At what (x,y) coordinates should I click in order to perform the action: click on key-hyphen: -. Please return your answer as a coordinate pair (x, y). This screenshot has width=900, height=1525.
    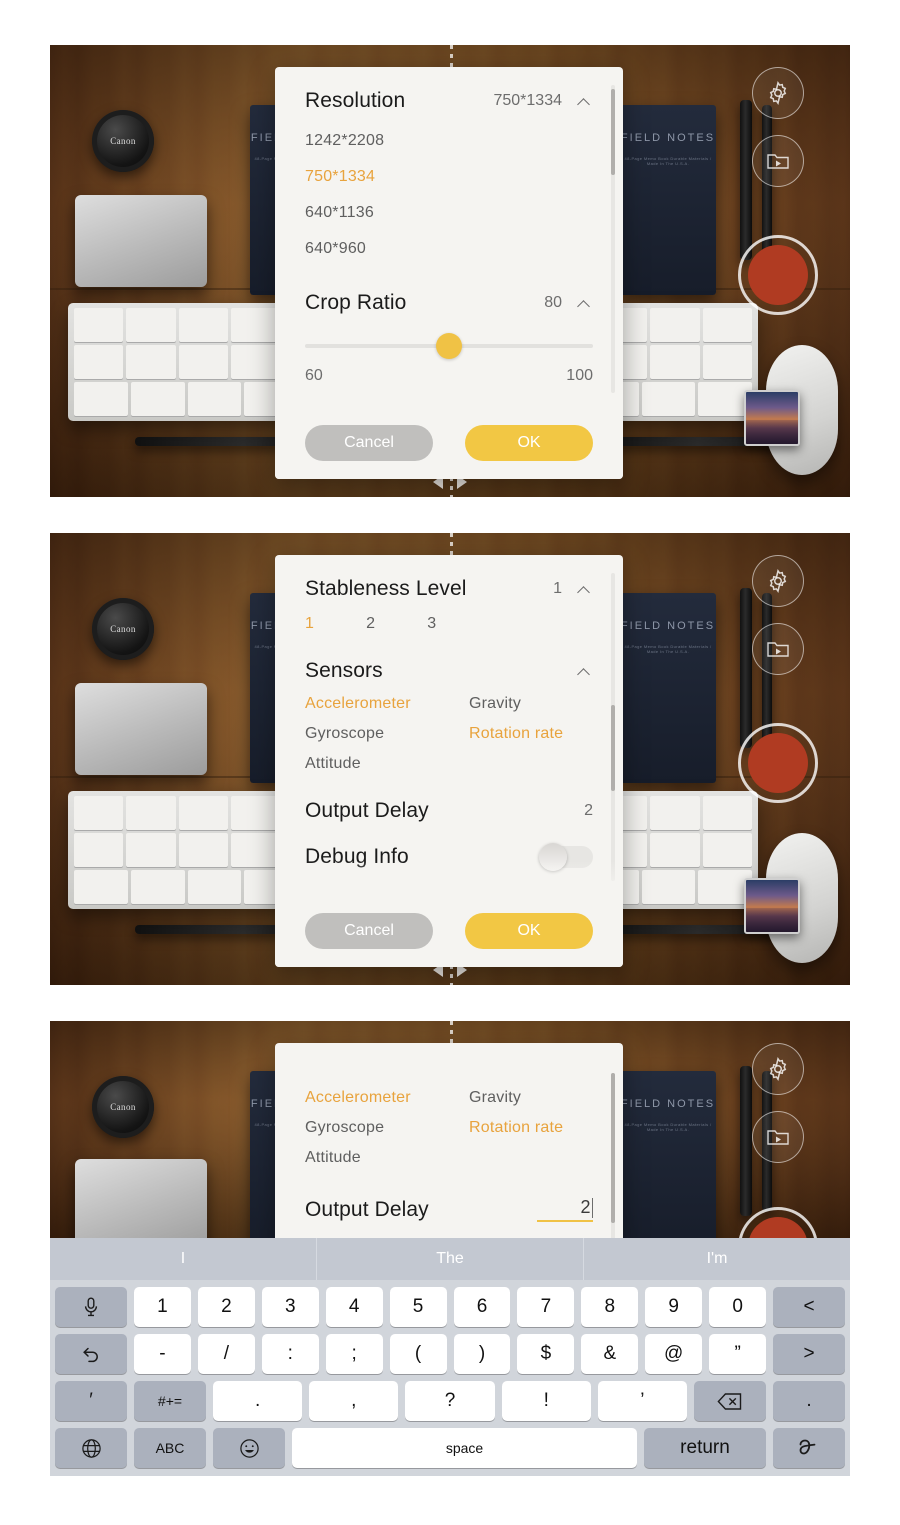
    Looking at the image, I should click on (162, 1354).